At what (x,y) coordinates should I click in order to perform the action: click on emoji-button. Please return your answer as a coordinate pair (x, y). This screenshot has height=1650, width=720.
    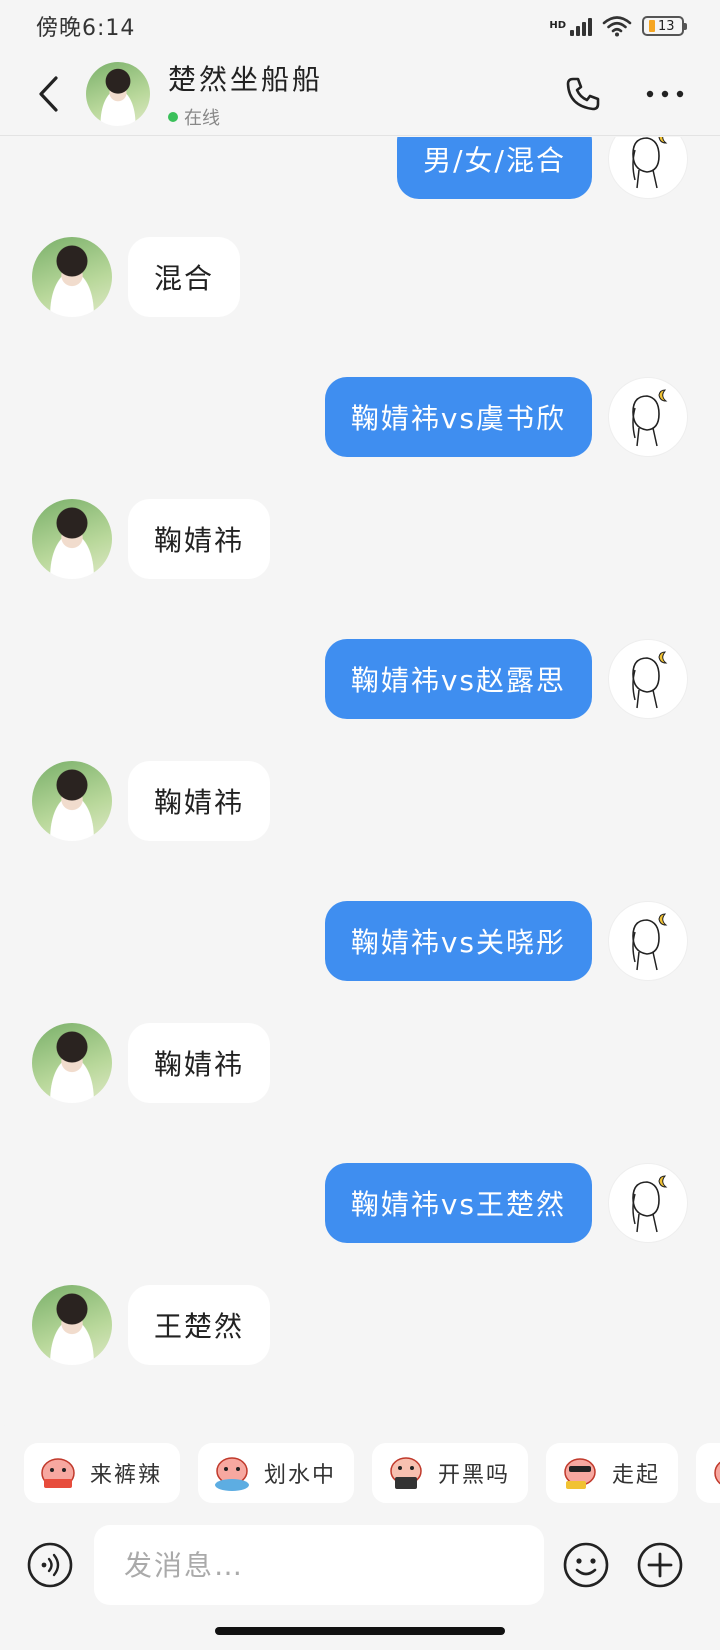
    Looking at the image, I should click on (586, 1565).